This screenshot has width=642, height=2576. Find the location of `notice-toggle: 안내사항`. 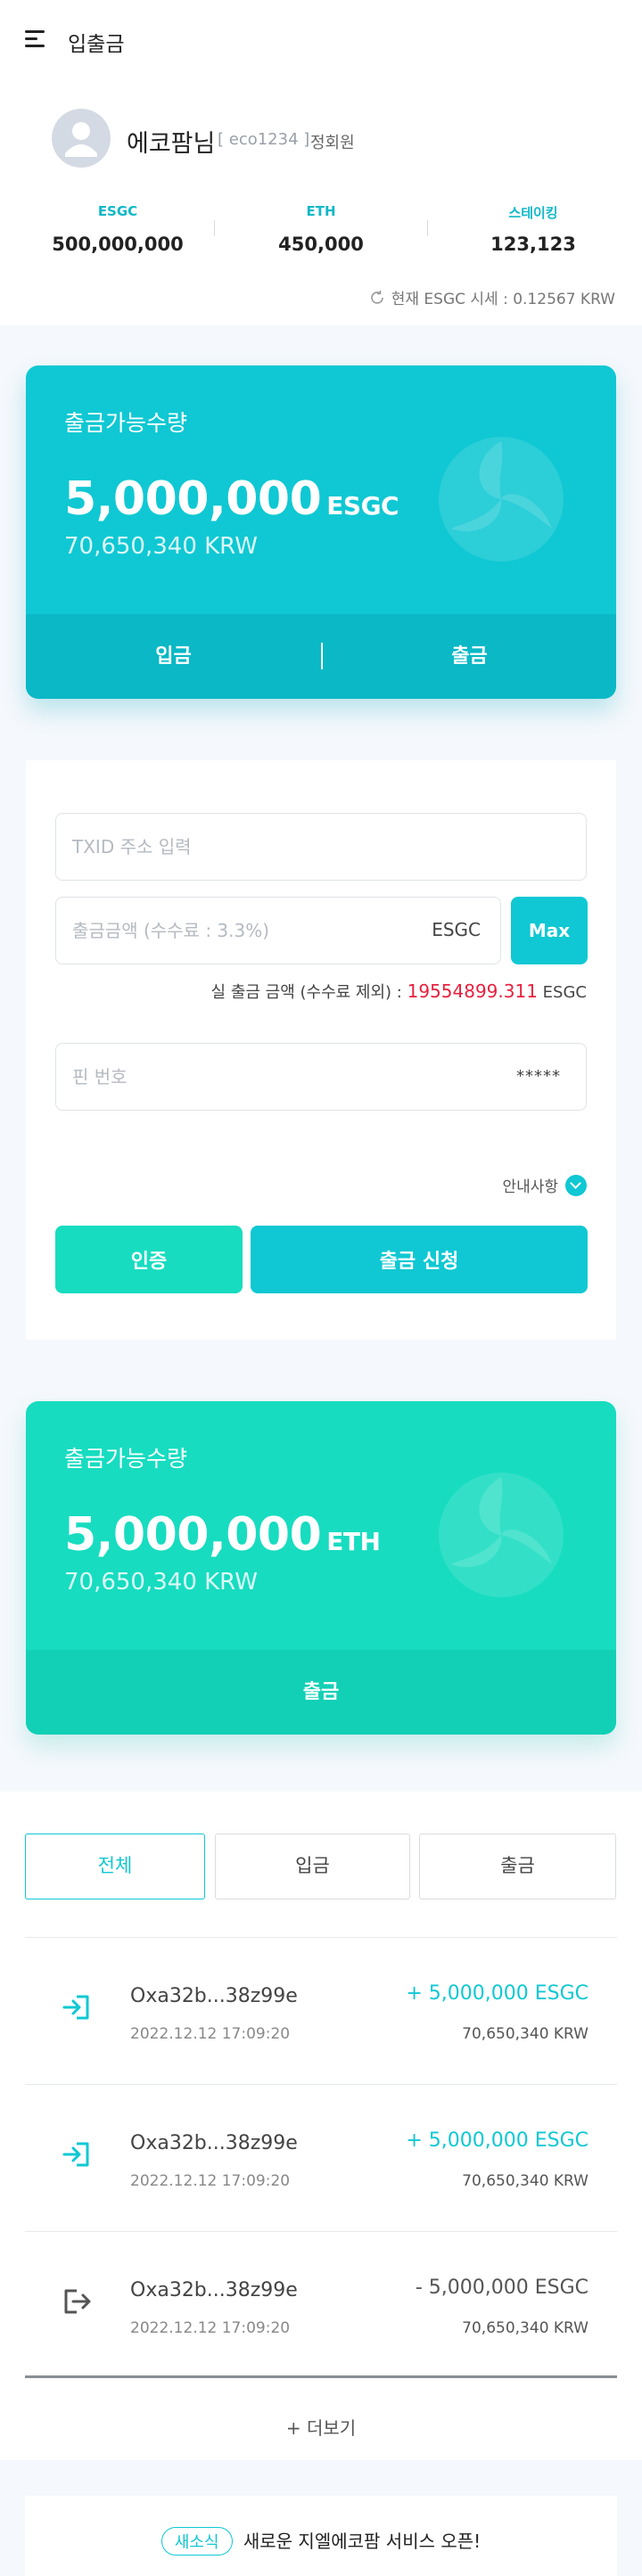

notice-toggle: 안내사항 is located at coordinates (544, 1185).